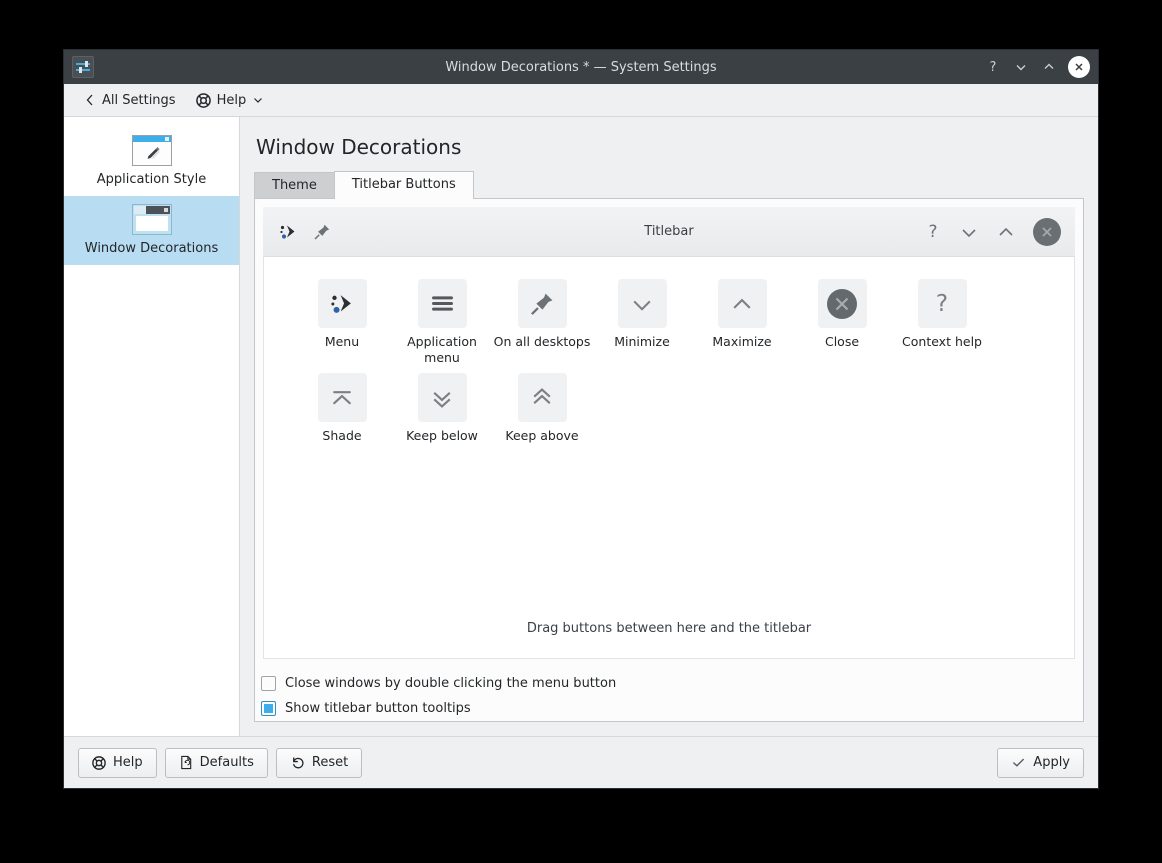 The height and width of the screenshot is (863, 1162). Describe the element at coordinates (378, 708) in the screenshot. I see `option-label: Show titlebar button tooltips` at that location.